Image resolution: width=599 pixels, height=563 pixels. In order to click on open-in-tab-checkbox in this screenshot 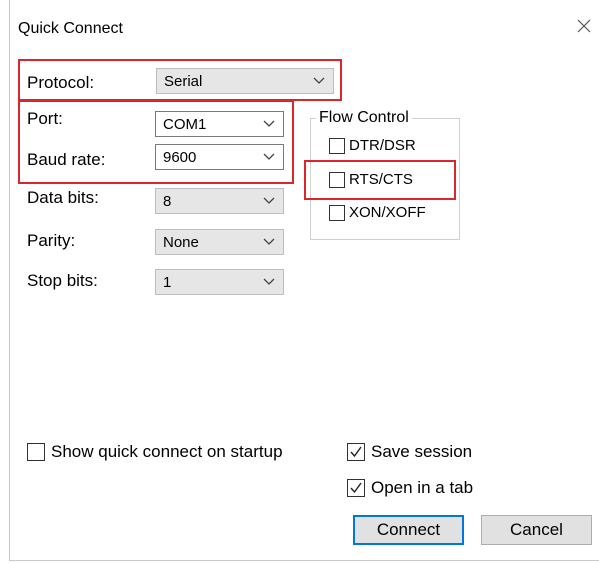, I will do `click(356, 488)`.